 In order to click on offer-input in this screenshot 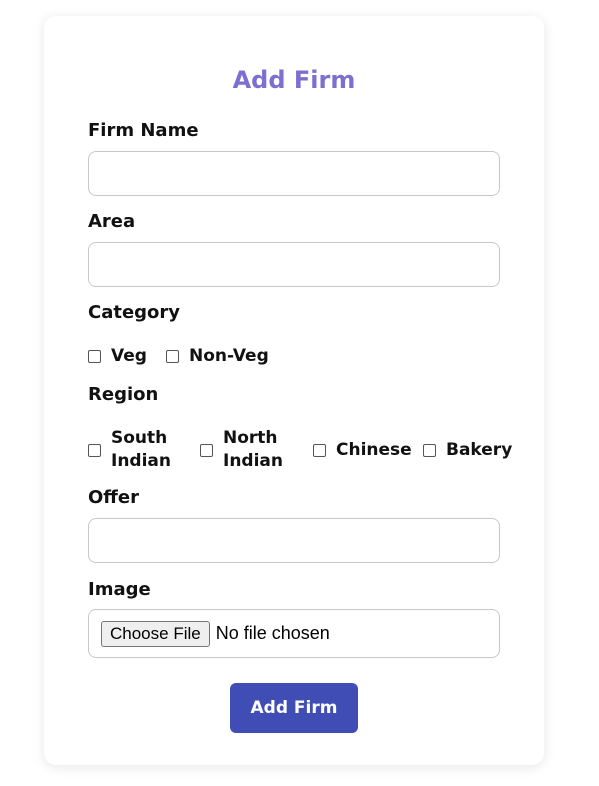, I will do `click(294, 540)`.